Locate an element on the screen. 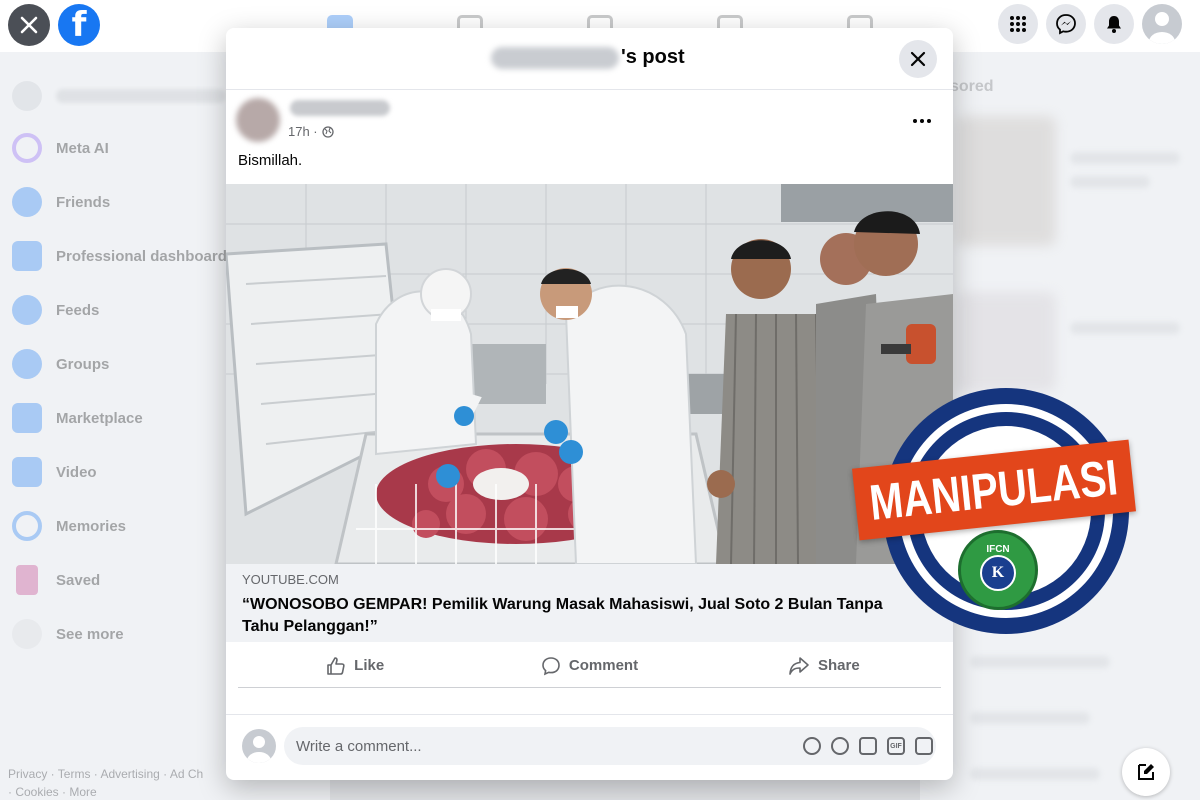 The image size is (1200, 800). seal-badge: K is located at coordinates (998, 572).